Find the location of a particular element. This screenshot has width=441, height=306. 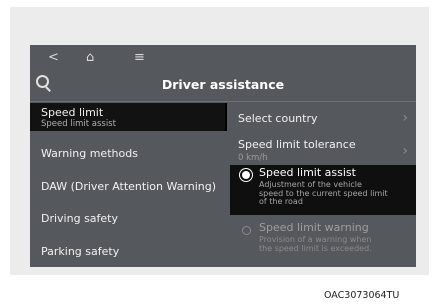

menu-item-driving-safety: Driving safety is located at coordinates (127, 218).